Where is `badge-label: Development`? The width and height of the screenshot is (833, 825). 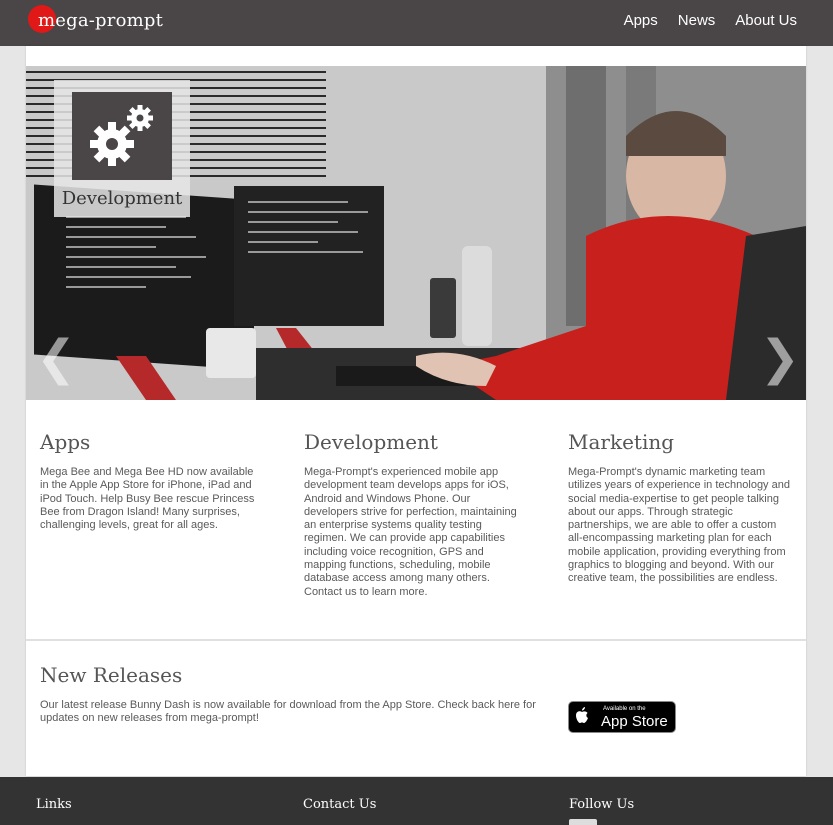
badge-label: Development is located at coordinates (122, 198).